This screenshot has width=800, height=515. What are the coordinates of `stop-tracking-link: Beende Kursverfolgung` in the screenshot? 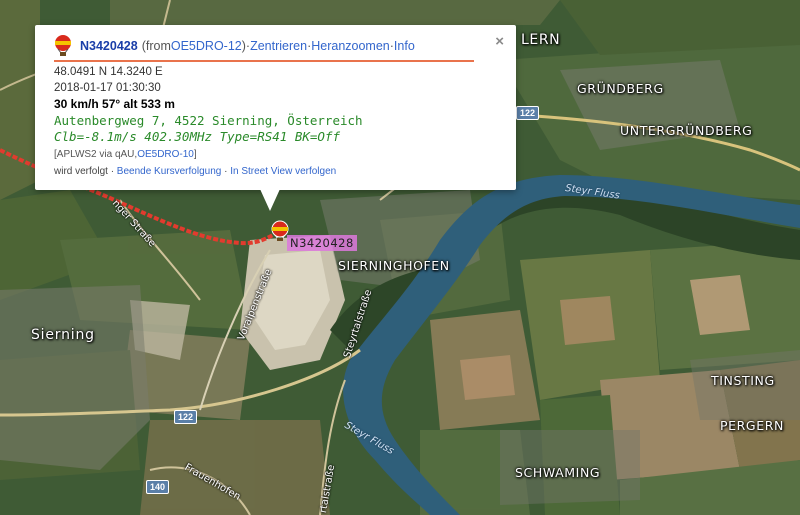 It's located at (169, 171).